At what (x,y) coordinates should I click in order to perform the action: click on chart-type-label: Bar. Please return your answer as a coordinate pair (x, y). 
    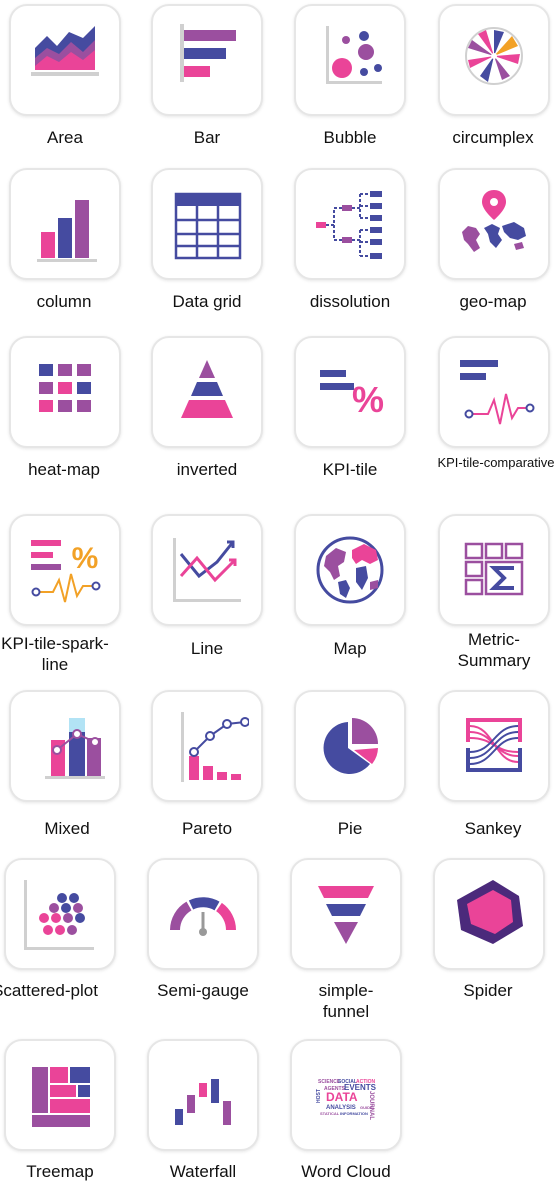
    Looking at the image, I should click on (207, 137).